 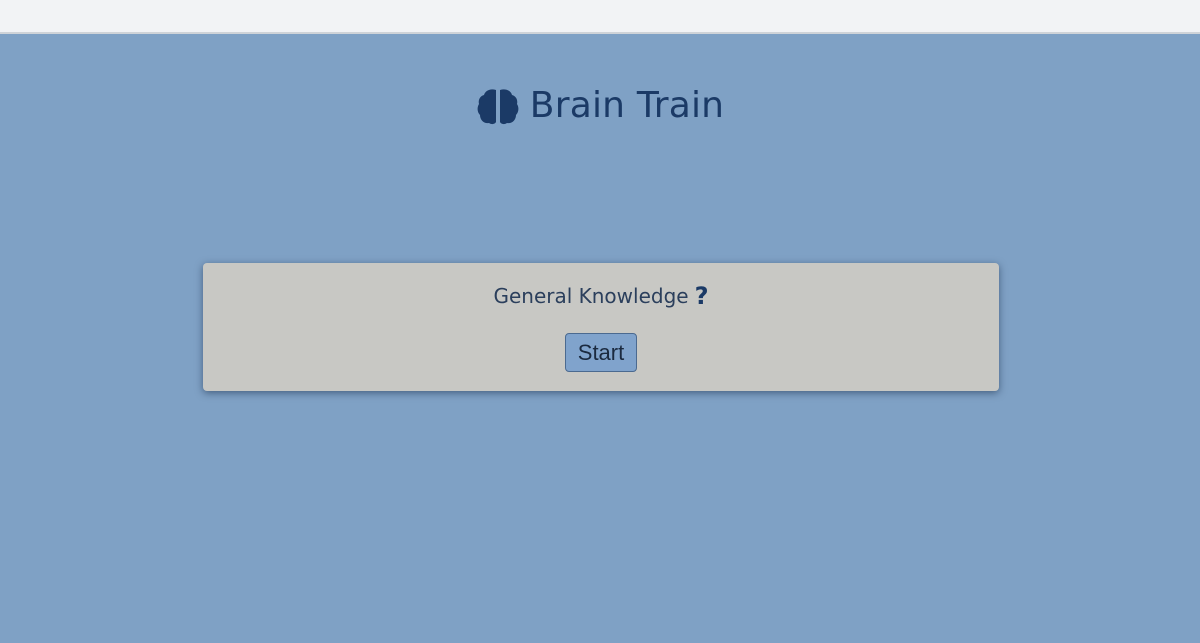 I want to click on browser-toolbar, so click(x=600, y=17).